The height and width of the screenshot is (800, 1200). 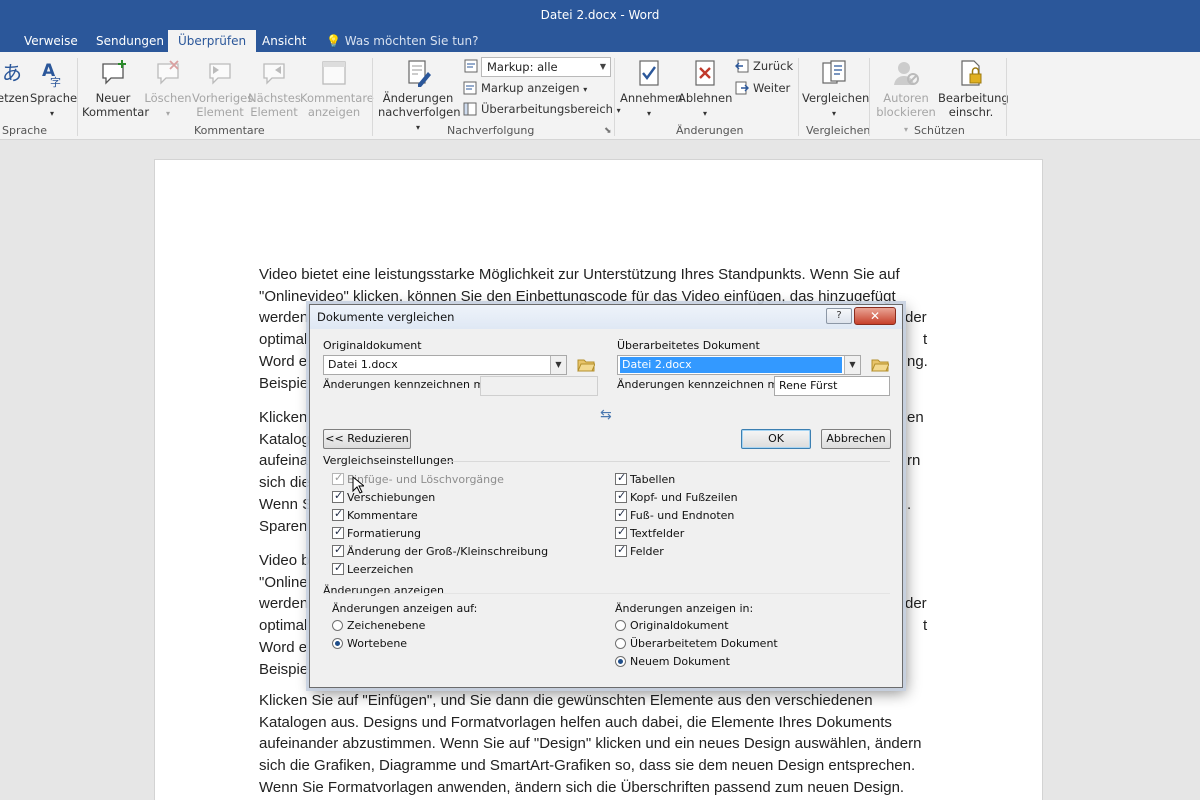 I want to click on paragraph-3-right: der t, so click(x=923, y=593).